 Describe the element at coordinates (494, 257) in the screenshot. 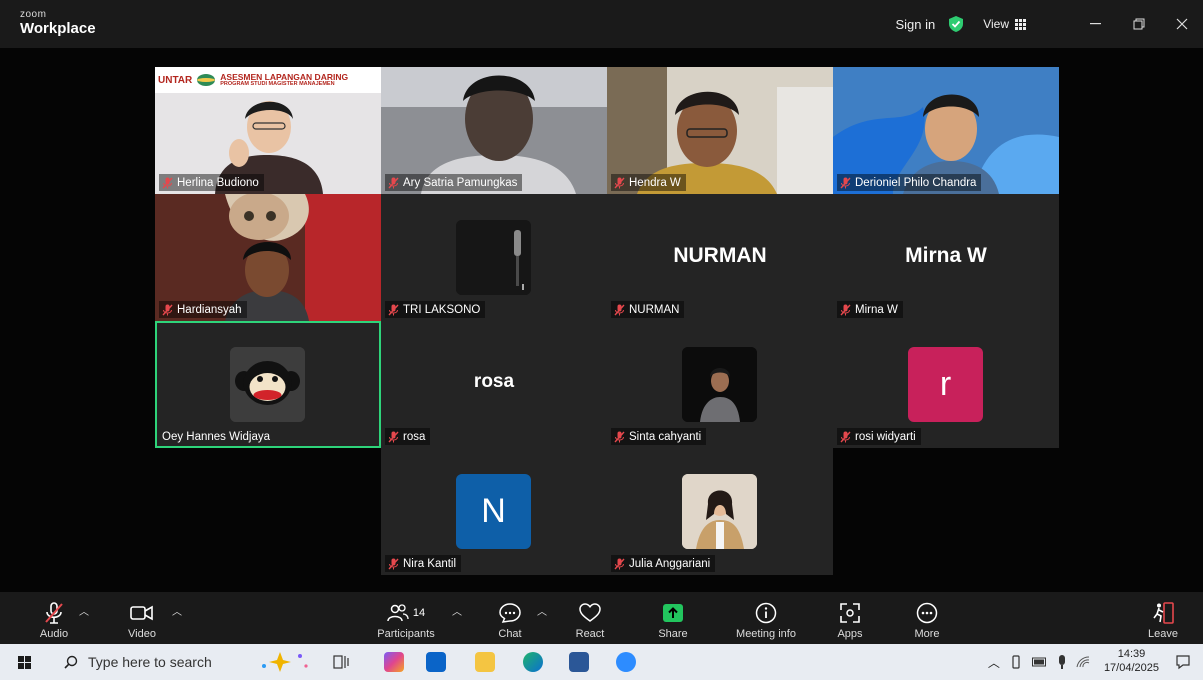

I see `participant-tile: TRI LAKSONO` at that location.